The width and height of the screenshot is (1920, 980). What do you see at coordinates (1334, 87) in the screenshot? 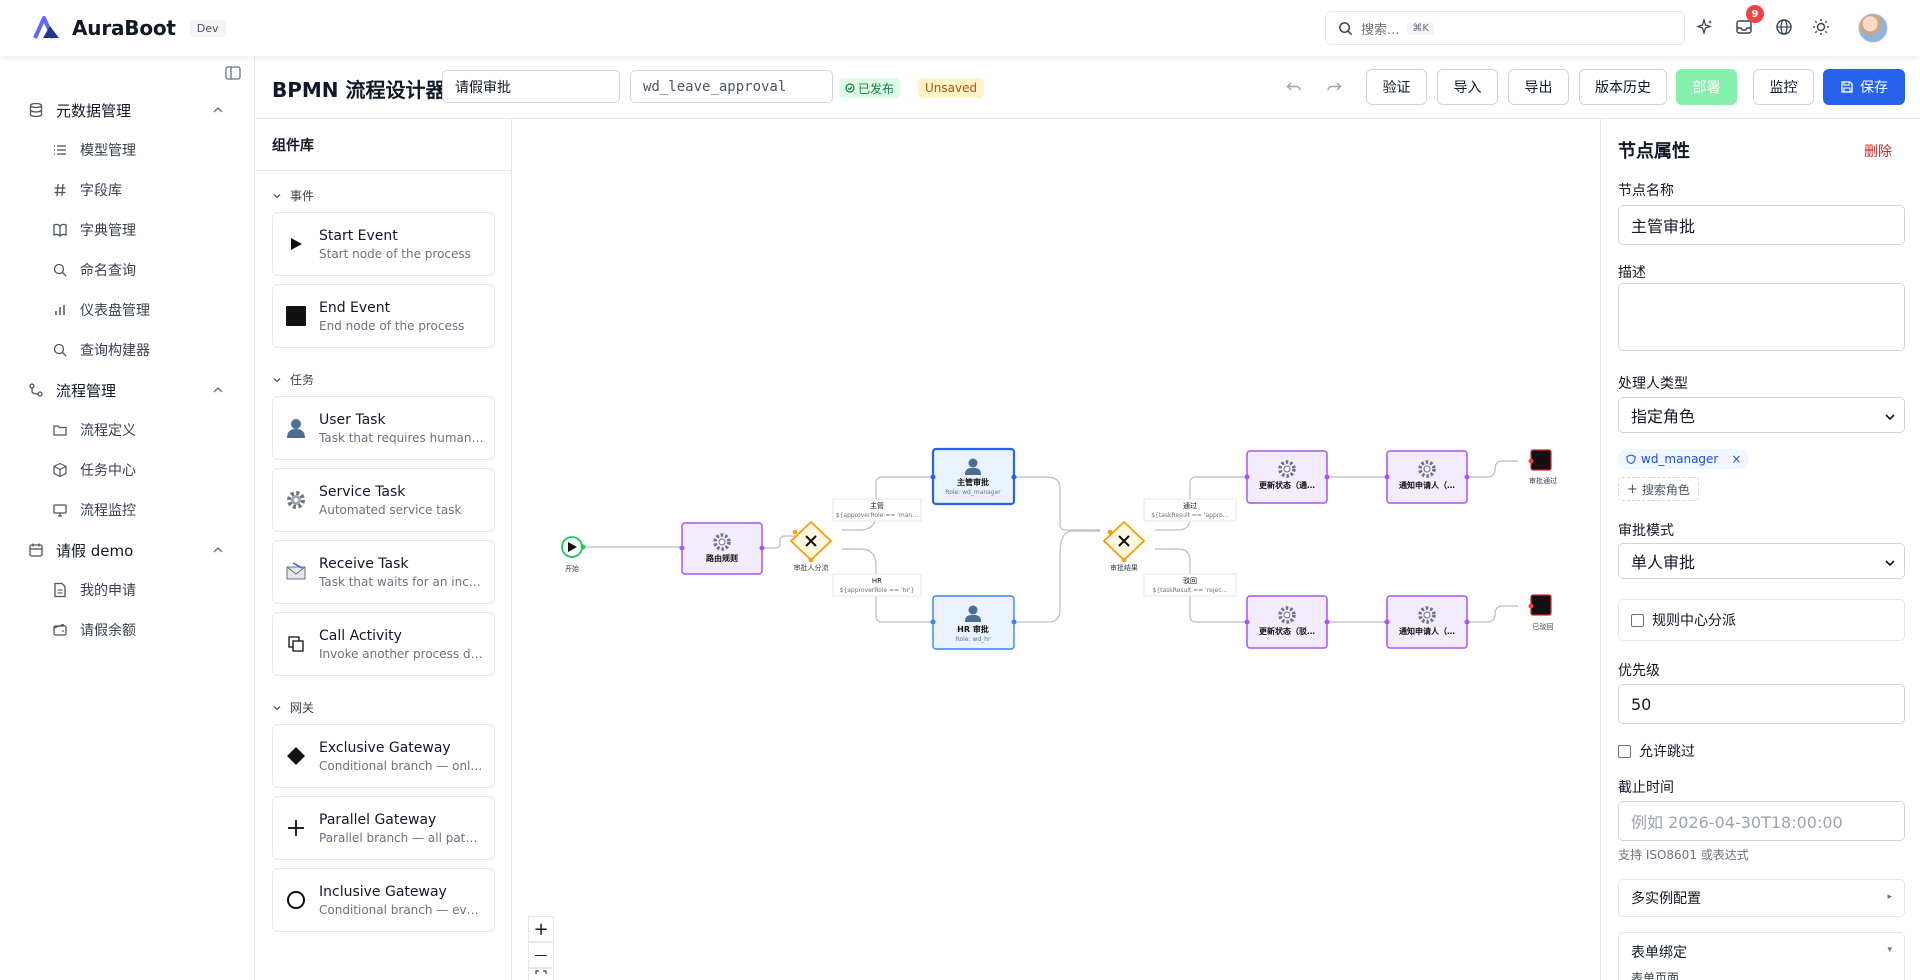
I see `redo-icon` at bounding box center [1334, 87].